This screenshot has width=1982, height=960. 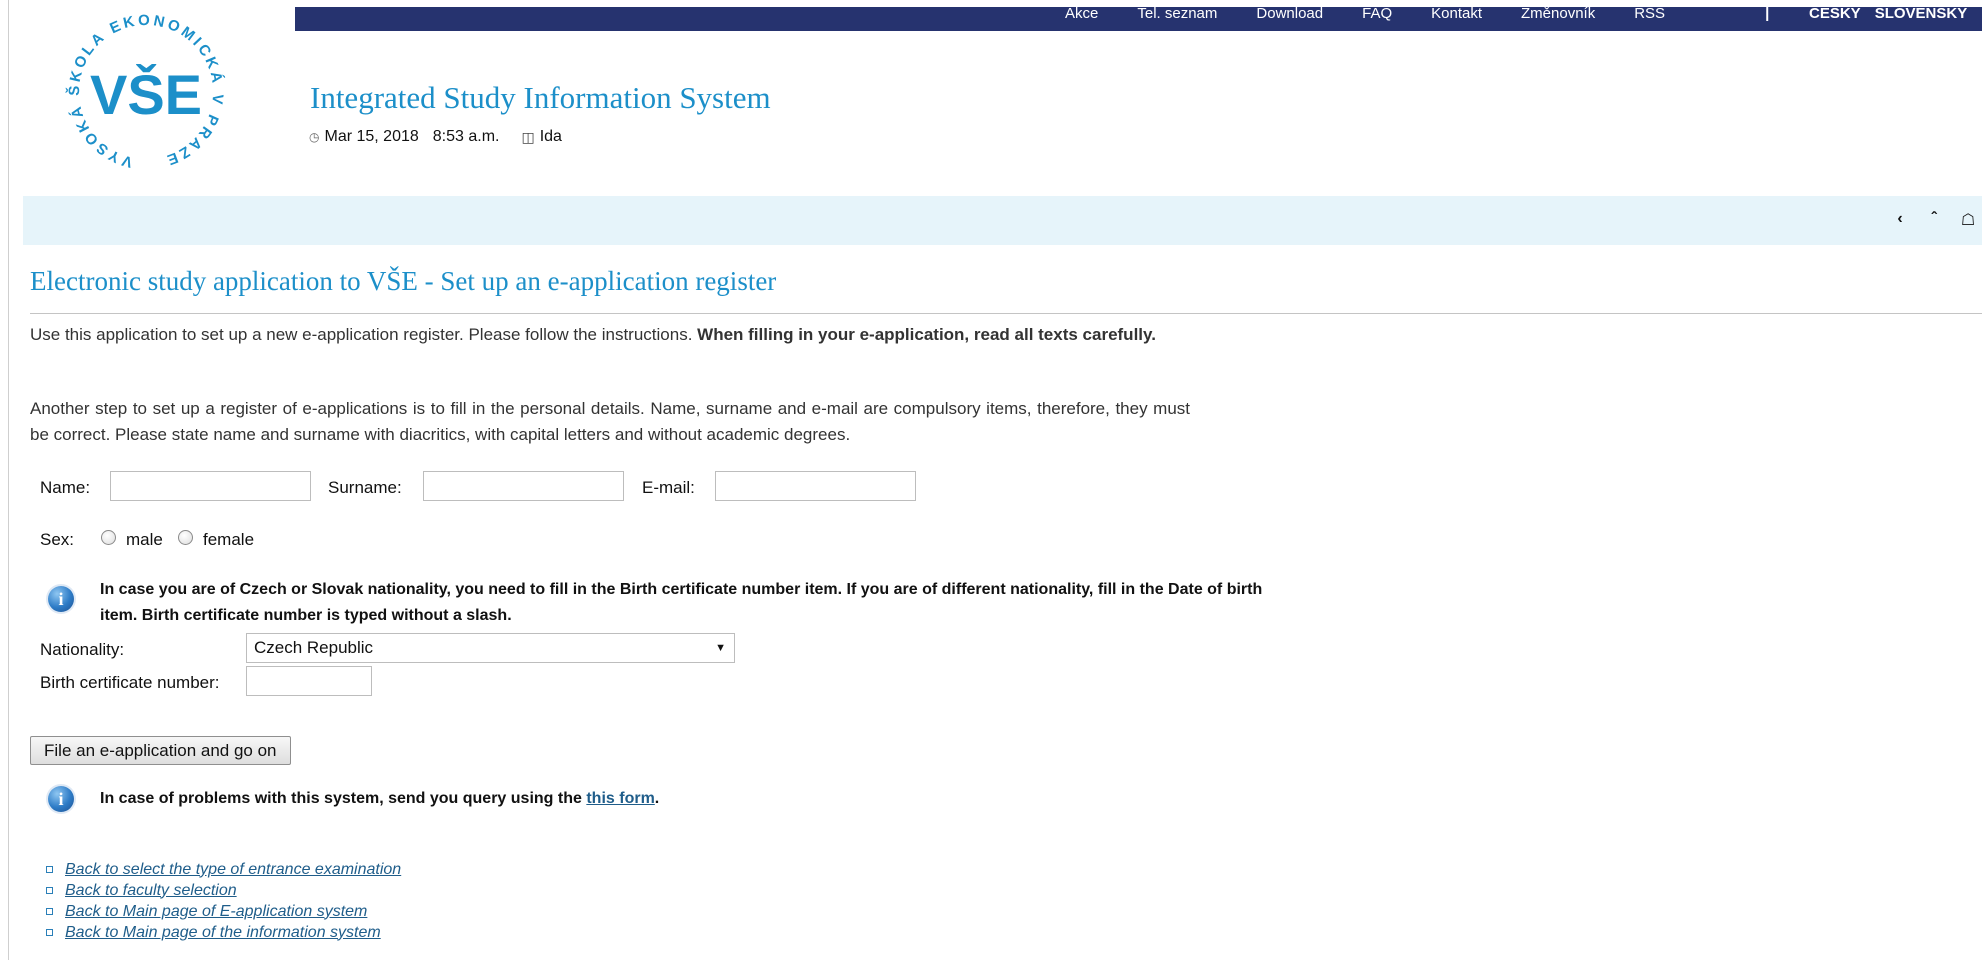 What do you see at coordinates (1456, 14) in the screenshot?
I see `nav-kontakt: Kontakt` at bounding box center [1456, 14].